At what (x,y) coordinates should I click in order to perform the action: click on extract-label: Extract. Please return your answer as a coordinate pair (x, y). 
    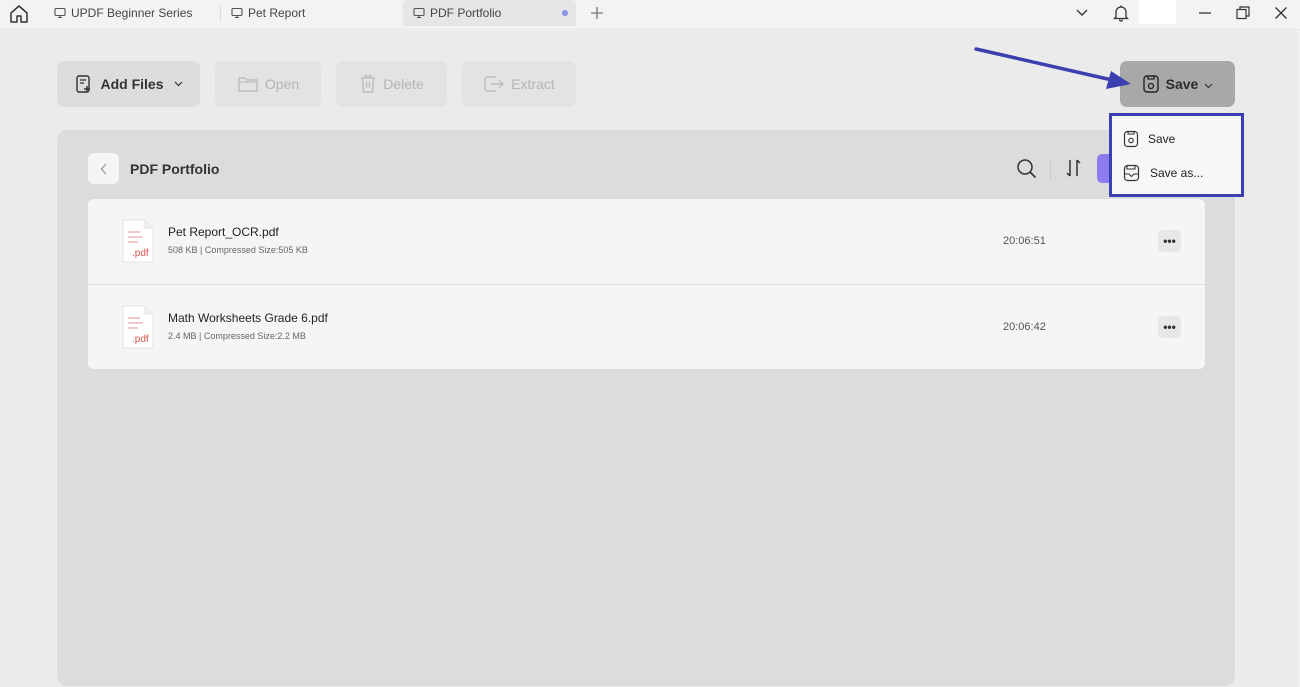
    Looking at the image, I should click on (533, 84).